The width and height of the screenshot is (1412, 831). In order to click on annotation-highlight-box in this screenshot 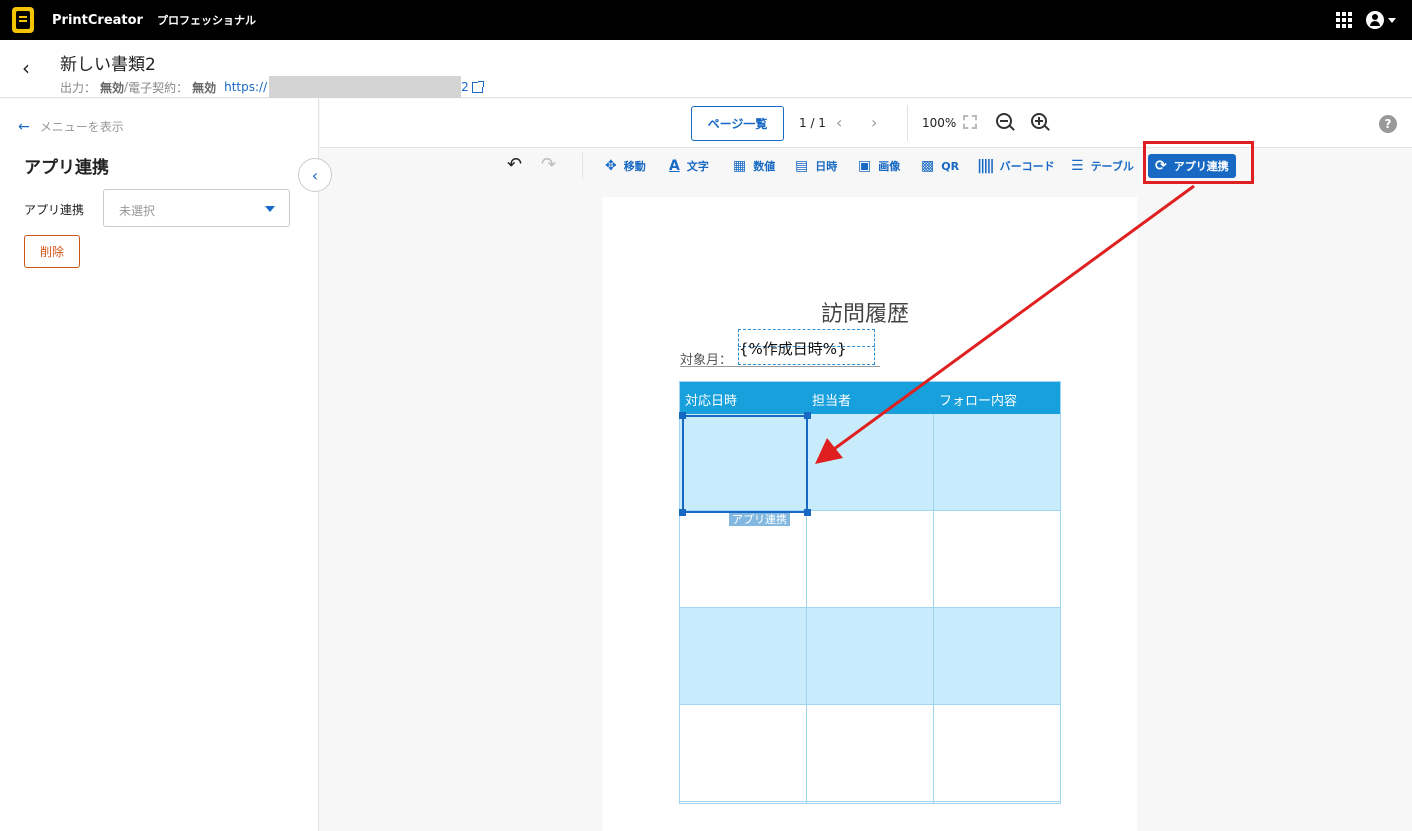, I will do `click(1198, 162)`.